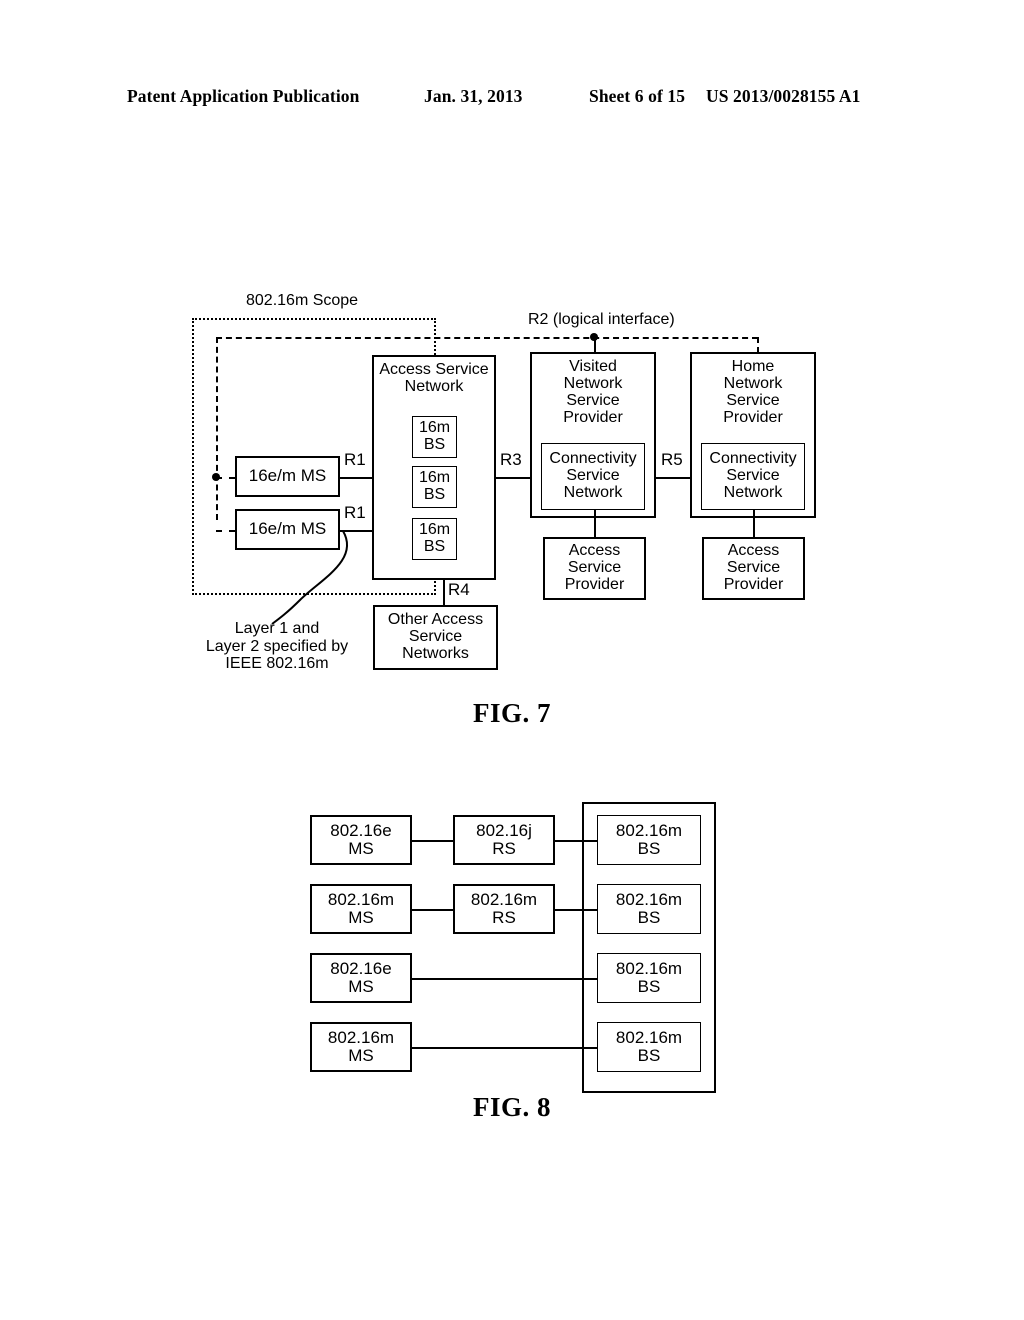 This screenshot has height=1320, width=1024. I want to click on fig8-row-4-bs-box: 802.16m BS, so click(649, 1047).